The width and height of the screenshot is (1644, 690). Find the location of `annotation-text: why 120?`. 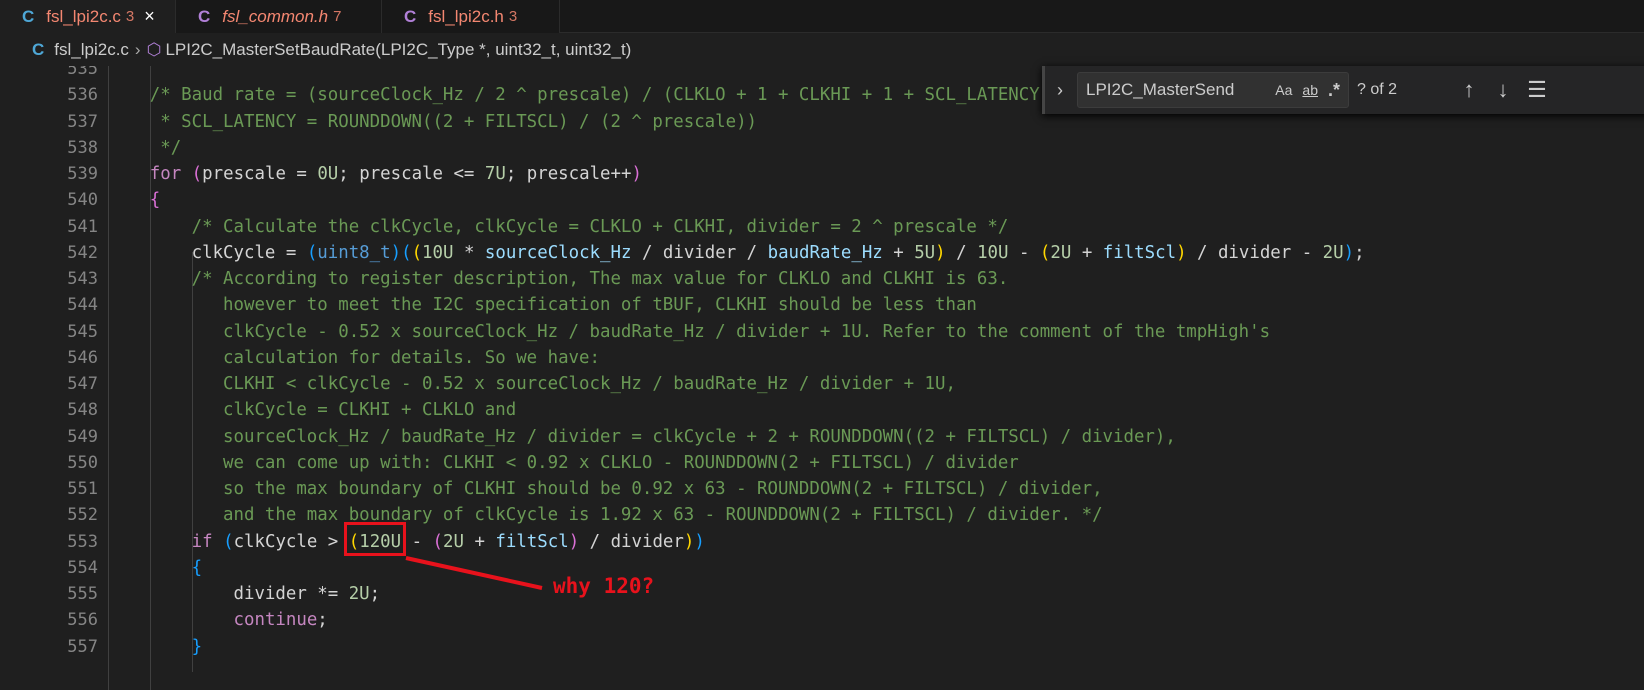

annotation-text: why 120? is located at coordinates (604, 586).